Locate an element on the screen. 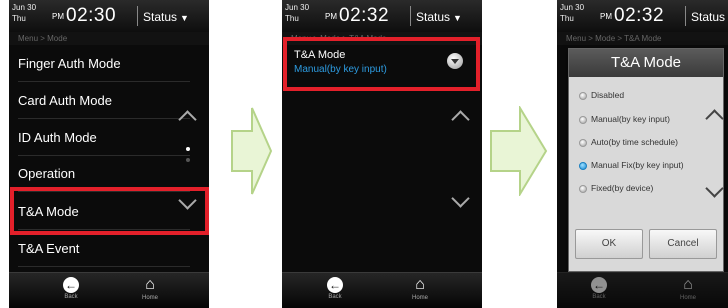 The width and height of the screenshot is (728, 308). menu-item-finger-auth-mode: Finger Auth Mode is located at coordinates (104, 63).